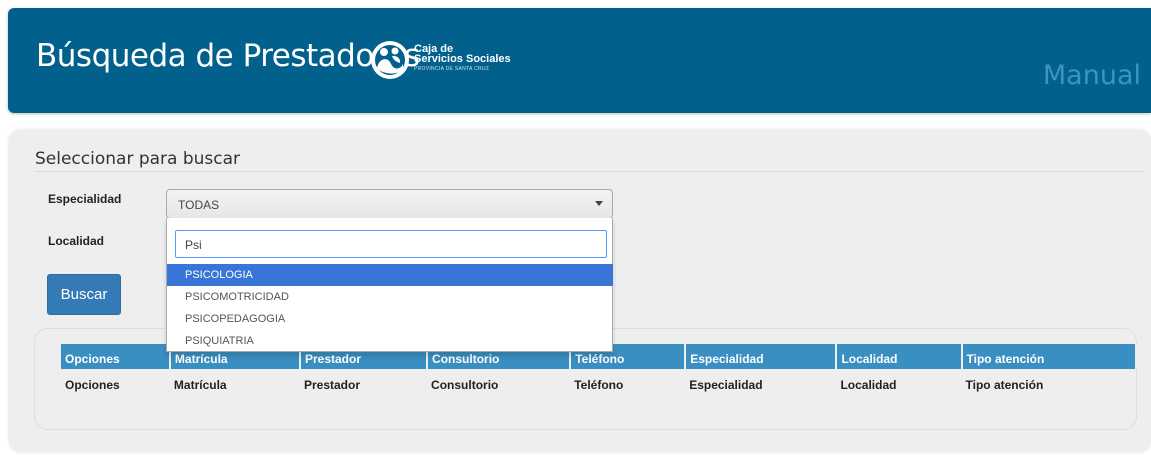 This screenshot has width=1151, height=455. What do you see at coordinates (138, 159) in the screenshot?
I see `section-title: Seleccionar para buscar` at bounding box center [138, 159].